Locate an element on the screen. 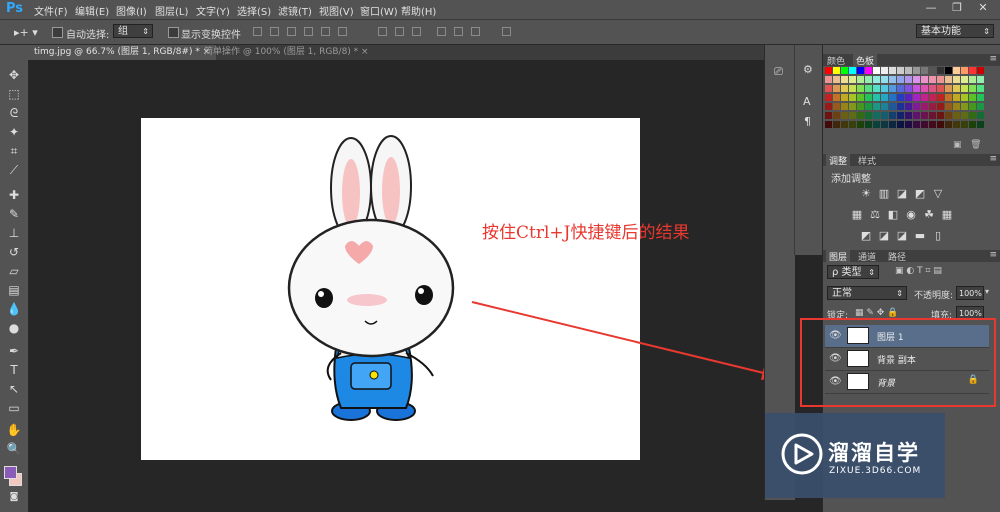 The height and width of the screenshot is (512, 1000). hand-tool-icon: ✋ is located at coordinates (14, 430).